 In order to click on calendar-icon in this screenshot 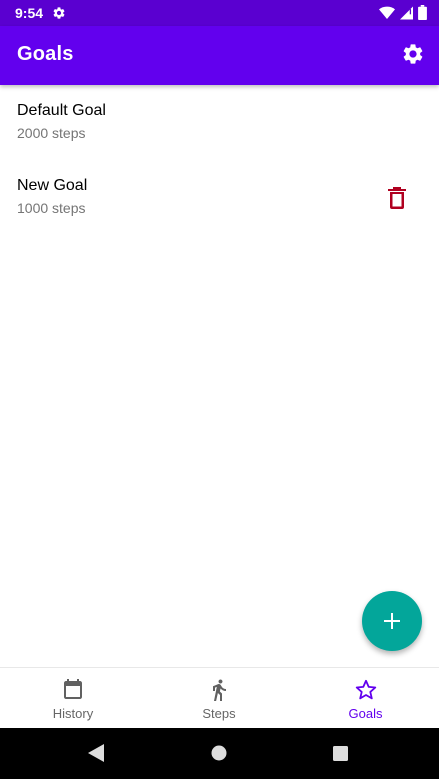, I will do `click(73, 689)`.